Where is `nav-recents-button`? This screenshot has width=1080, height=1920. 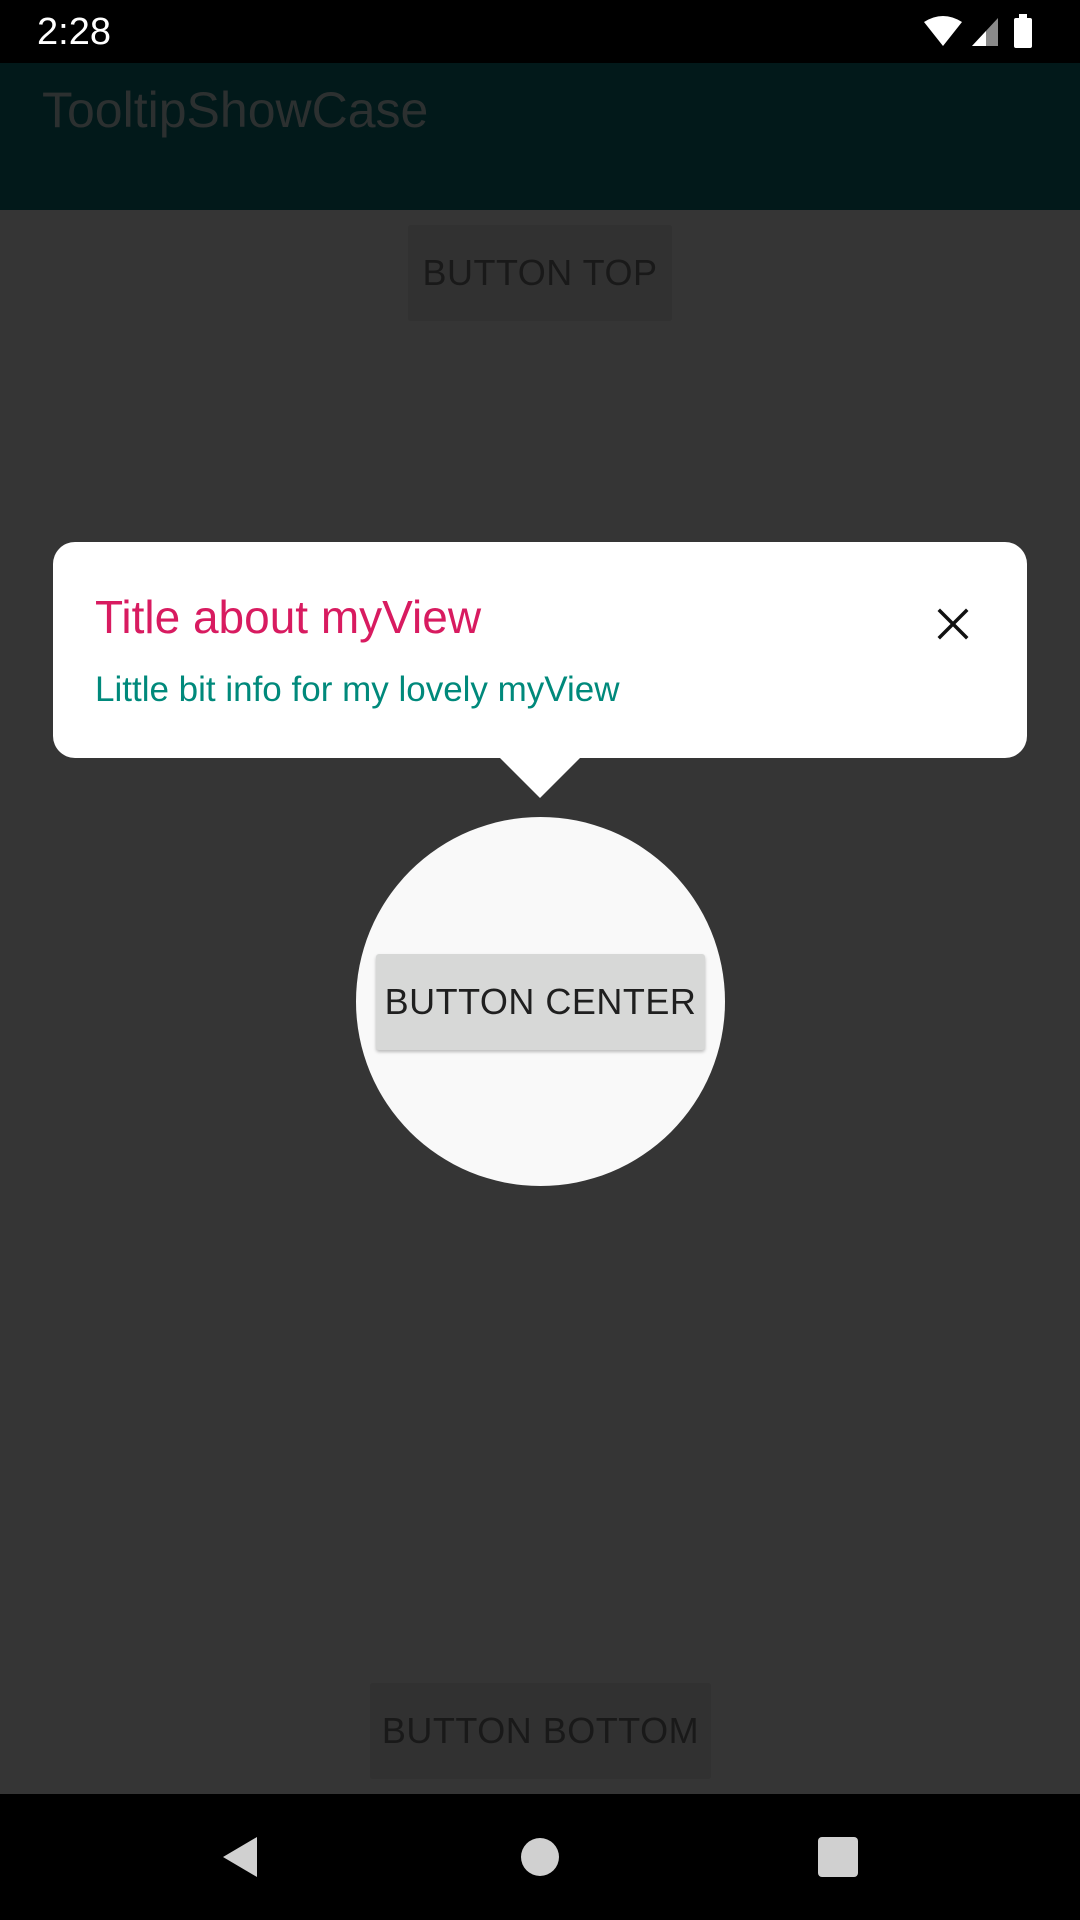
nav-recents-button is located at coordinates (838, 1857).